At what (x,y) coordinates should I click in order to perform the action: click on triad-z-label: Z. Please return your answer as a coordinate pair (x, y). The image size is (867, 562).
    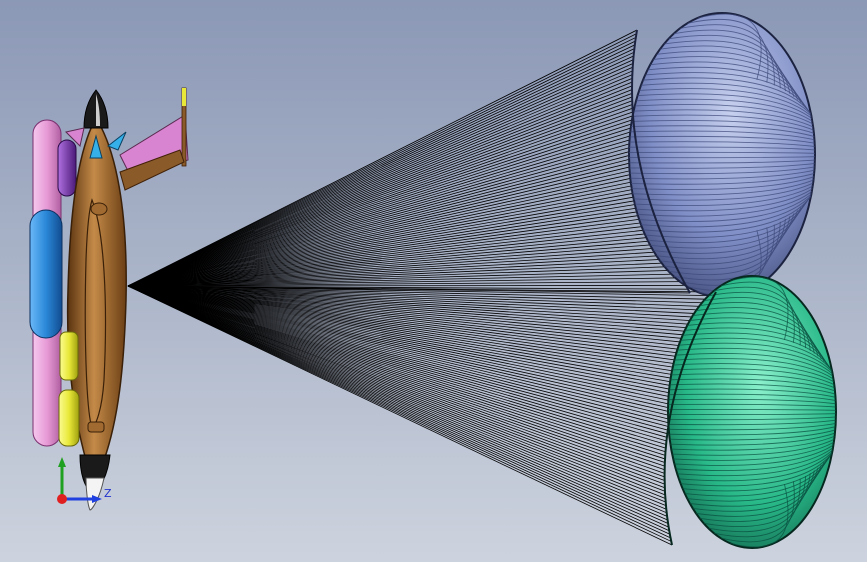
    Looking at the image, I should click on (108, 493).